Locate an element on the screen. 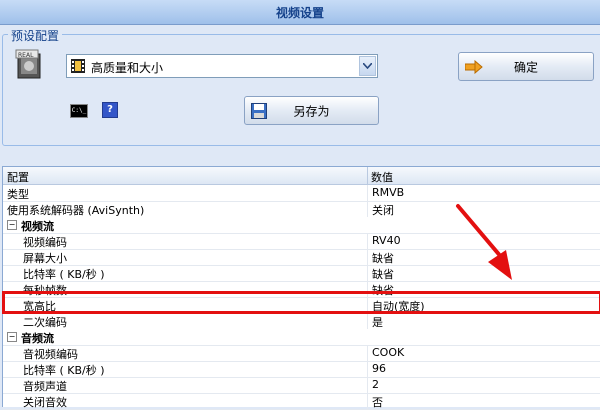  red-annotation-arrow is located at coordinates (484, 242).